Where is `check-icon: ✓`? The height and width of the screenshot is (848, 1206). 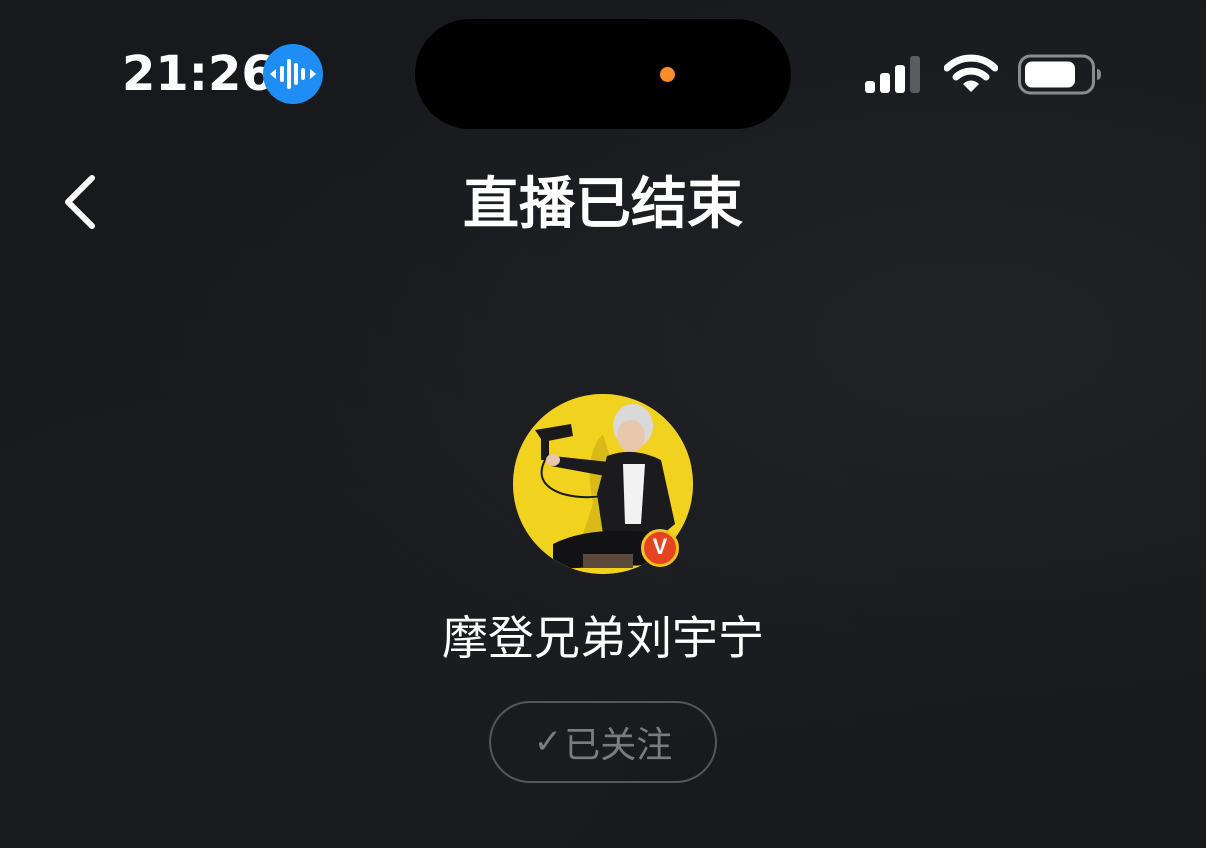 check-icon: ✓ is located at coordinates (548, 742).